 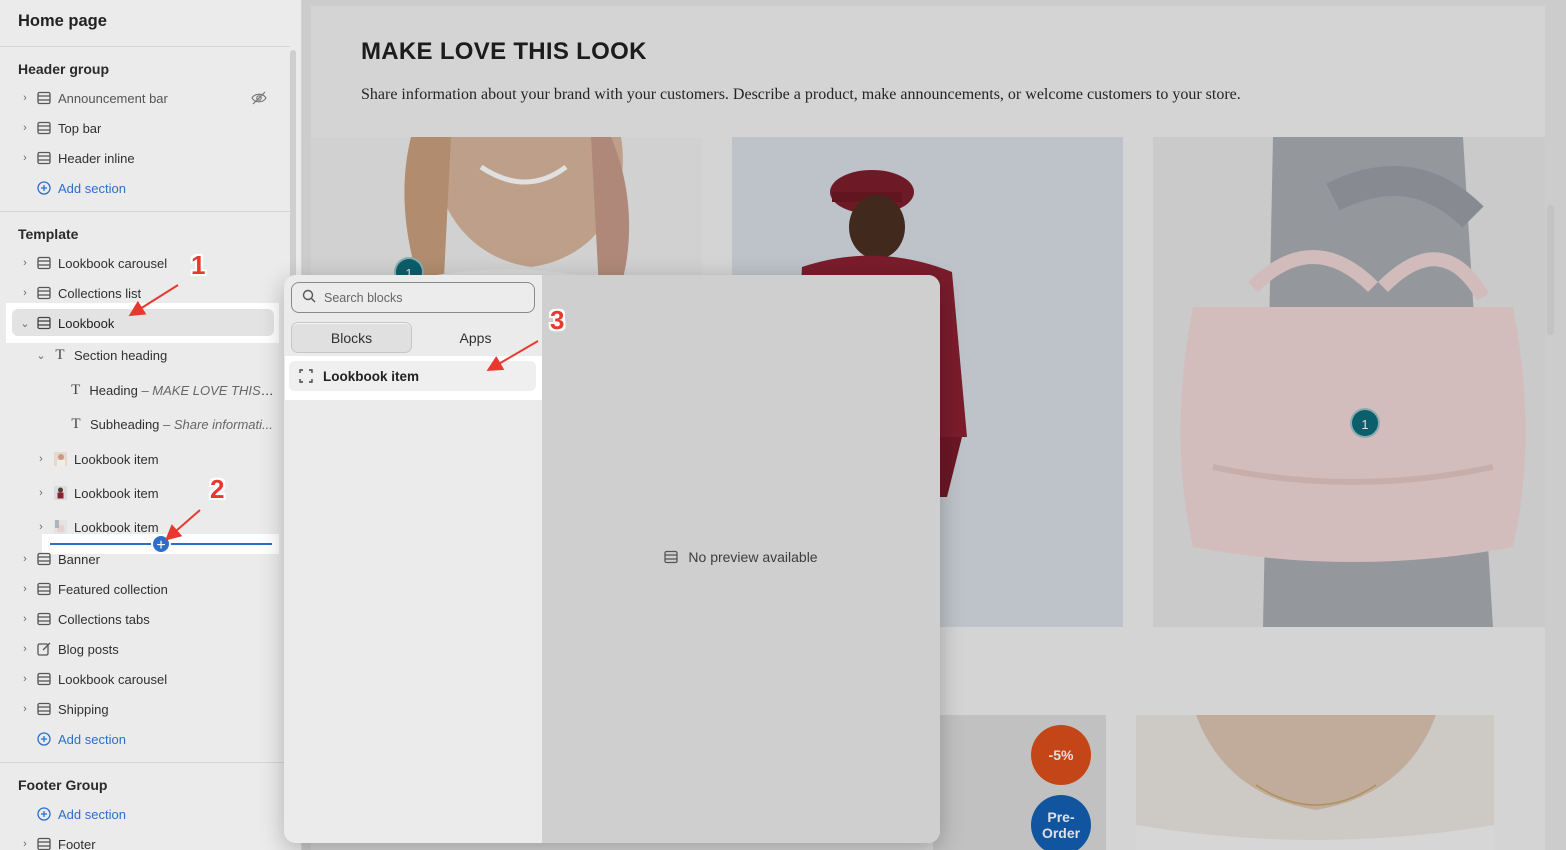 I want to click on preorder-line-2: Order, so click(x=1061, y=833).